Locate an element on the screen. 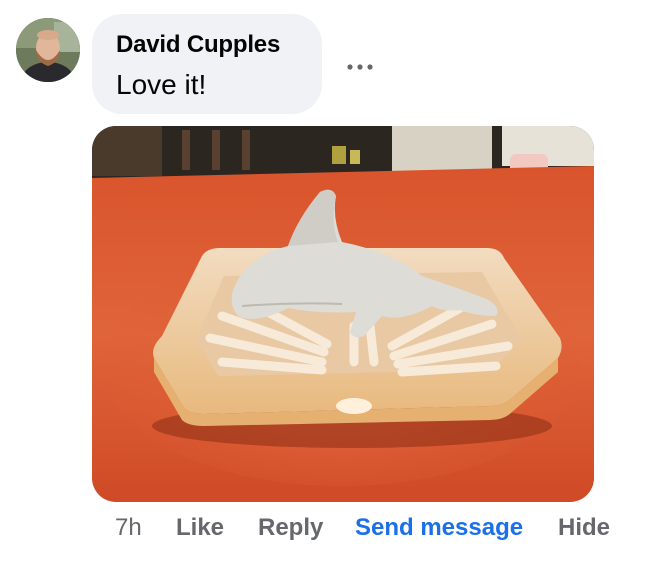  timestamp: 7h is located at coordinates (128, 528).